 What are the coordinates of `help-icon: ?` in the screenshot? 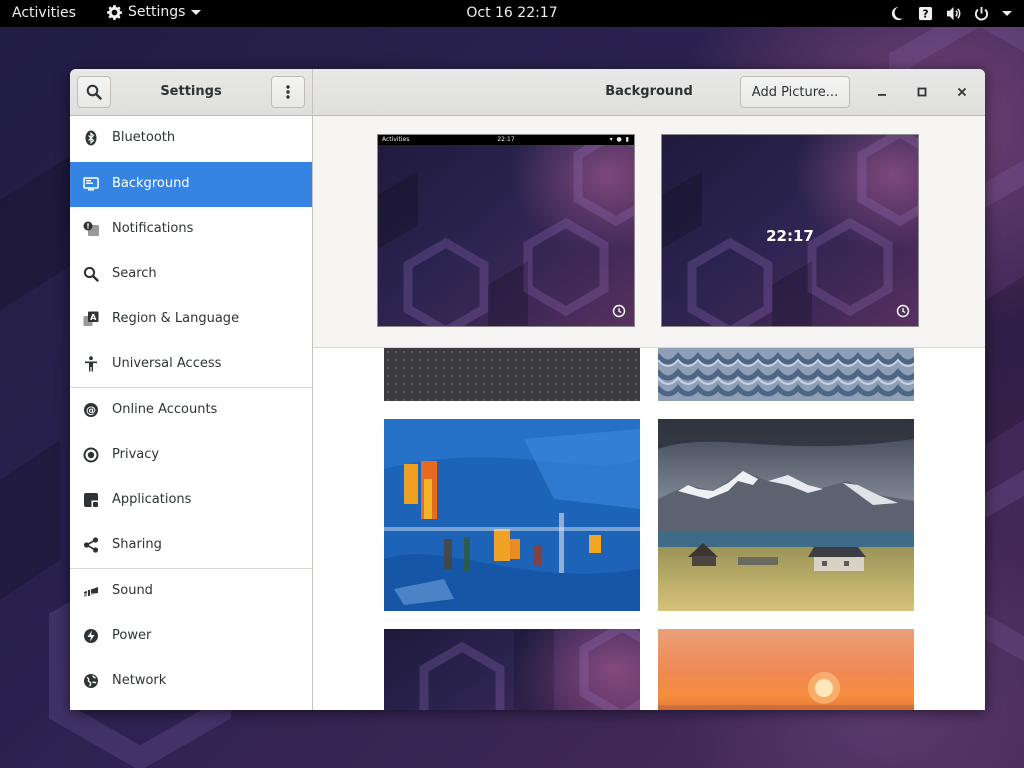 It's located at (925, 13).